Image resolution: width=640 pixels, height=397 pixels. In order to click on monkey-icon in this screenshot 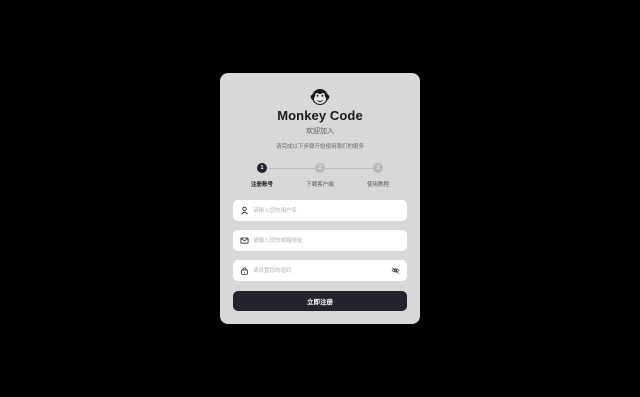, I will do `click(320, 97)`.